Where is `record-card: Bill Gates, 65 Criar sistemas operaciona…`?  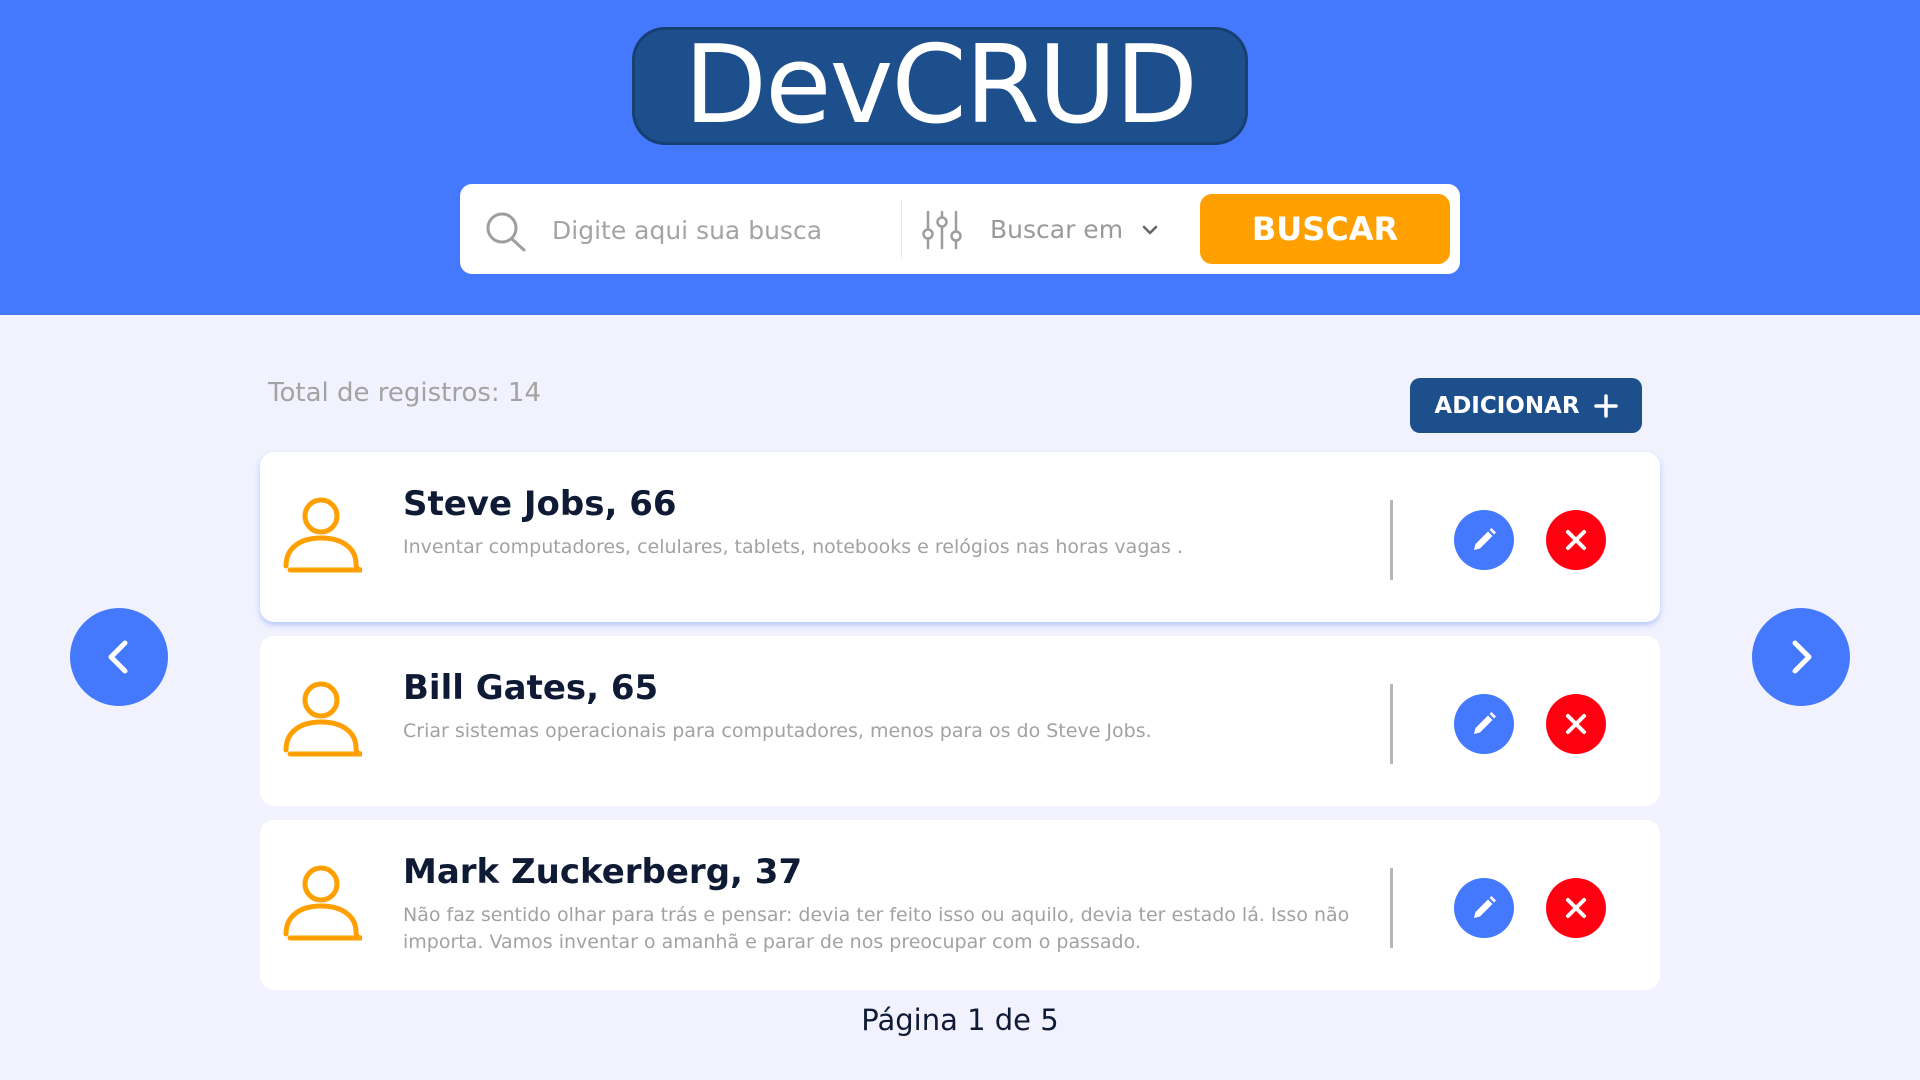 record-card: Bill Gates, 65 Criar sistemas operaciona… is located at coordinates (960, 721).